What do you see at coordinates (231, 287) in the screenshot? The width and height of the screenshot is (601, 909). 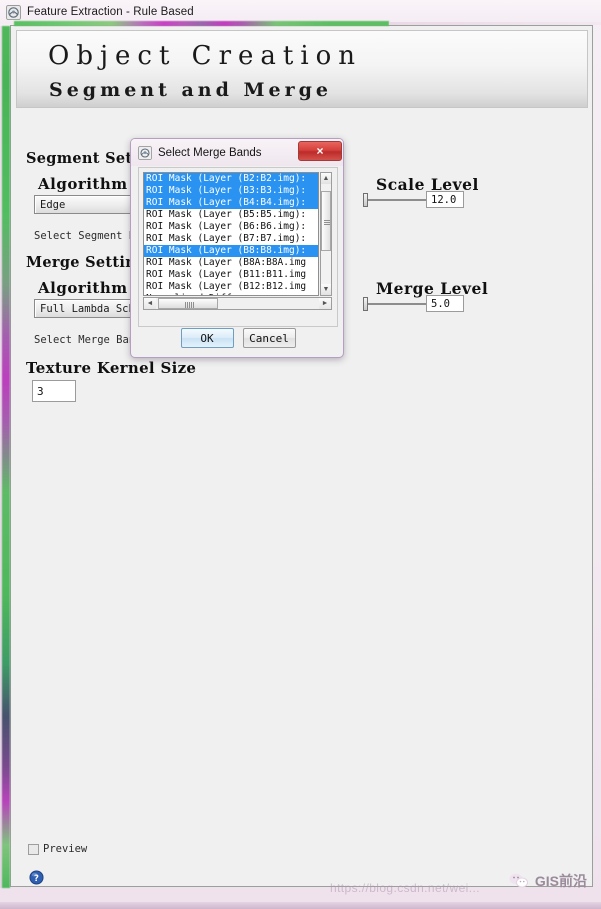 I see `list-item: ROI Mask (Layer (B12:B12.img` at bounding box center [231, 287].